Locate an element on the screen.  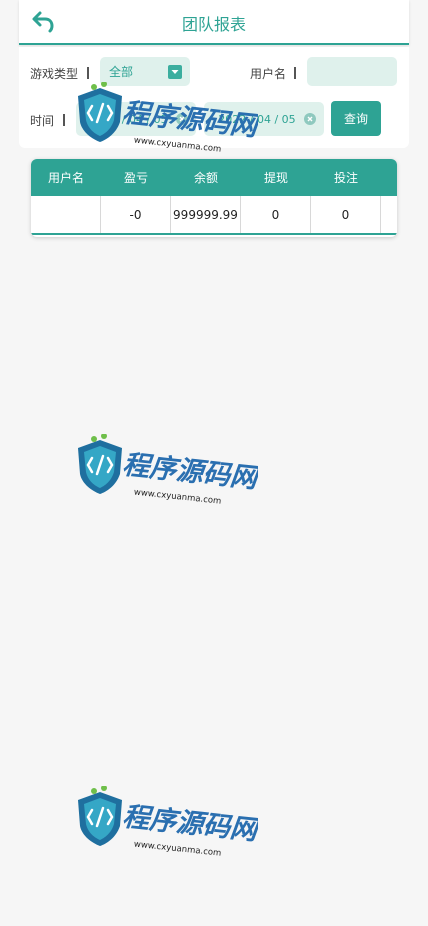
chevron-down-icon is located at coordinates (175, 72).